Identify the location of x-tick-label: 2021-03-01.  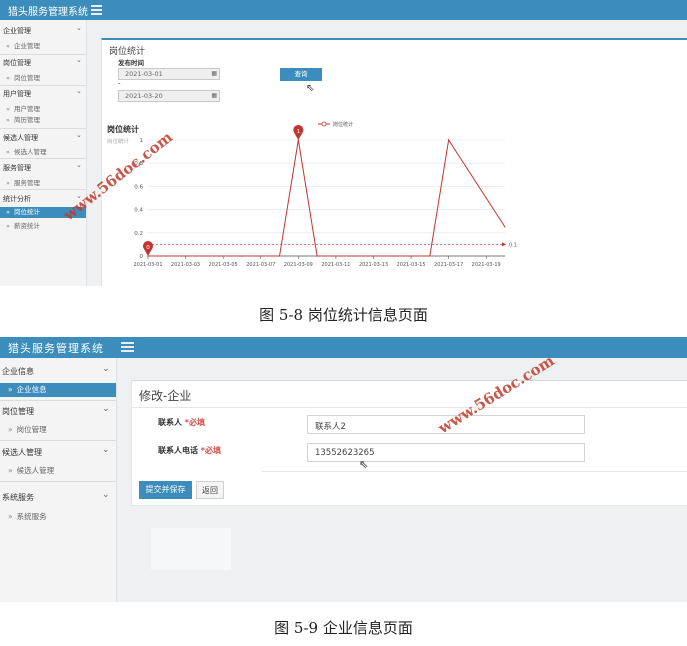
(147, 265).